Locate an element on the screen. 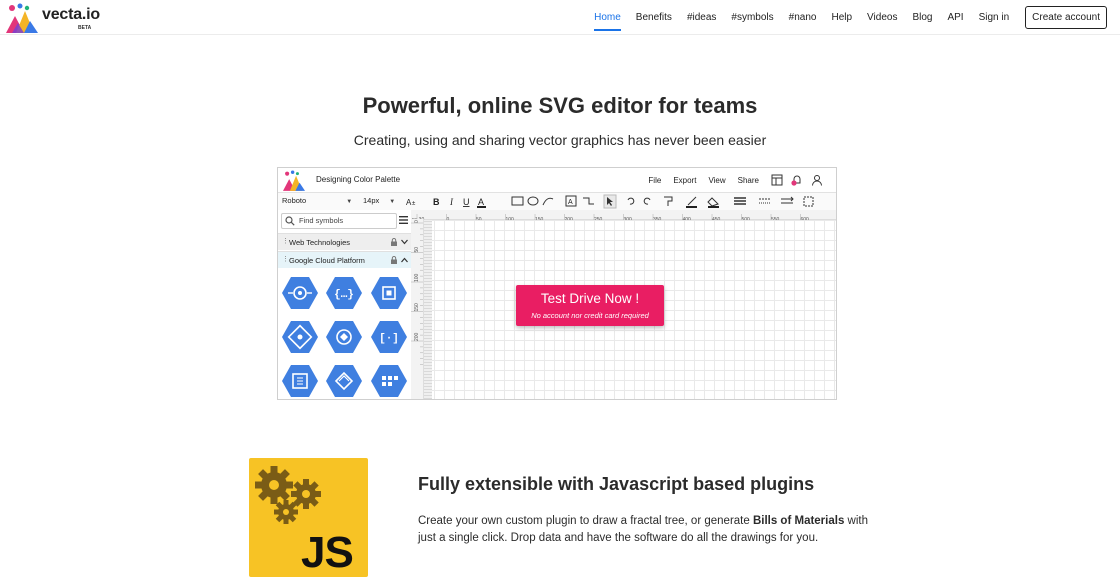 The width and height of the screenshot is (1120, 579). ruler-tick-label: 200 is located at coordinates (417, 336).